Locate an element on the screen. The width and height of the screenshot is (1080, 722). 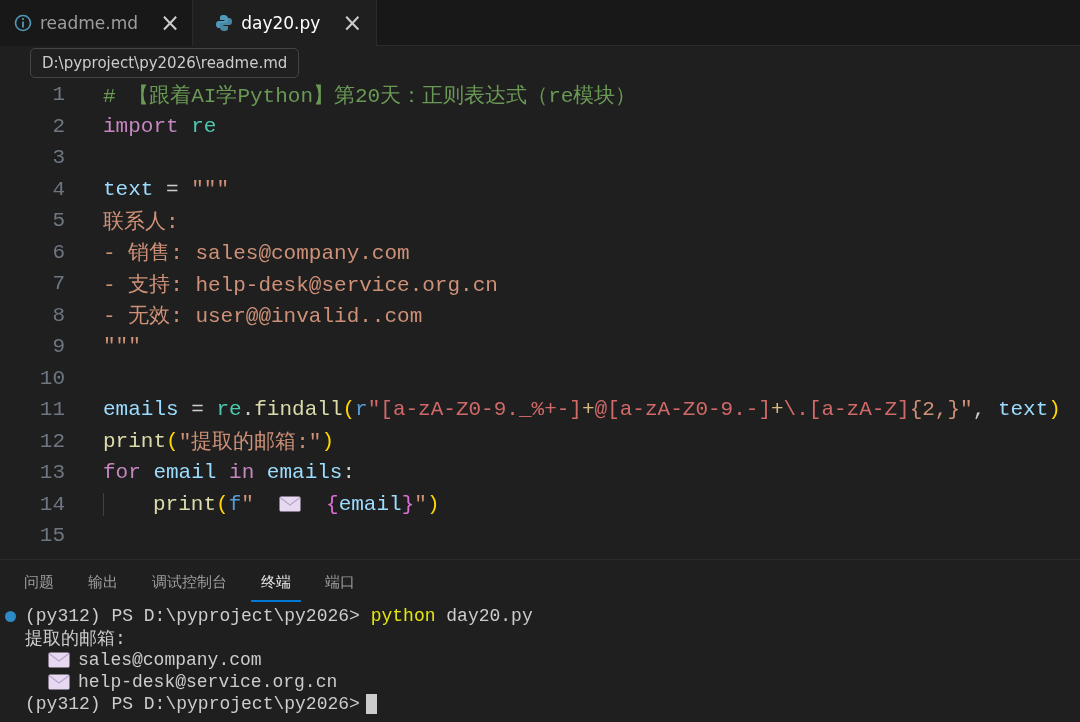
code-token: f is located at coordinates (235, 504).